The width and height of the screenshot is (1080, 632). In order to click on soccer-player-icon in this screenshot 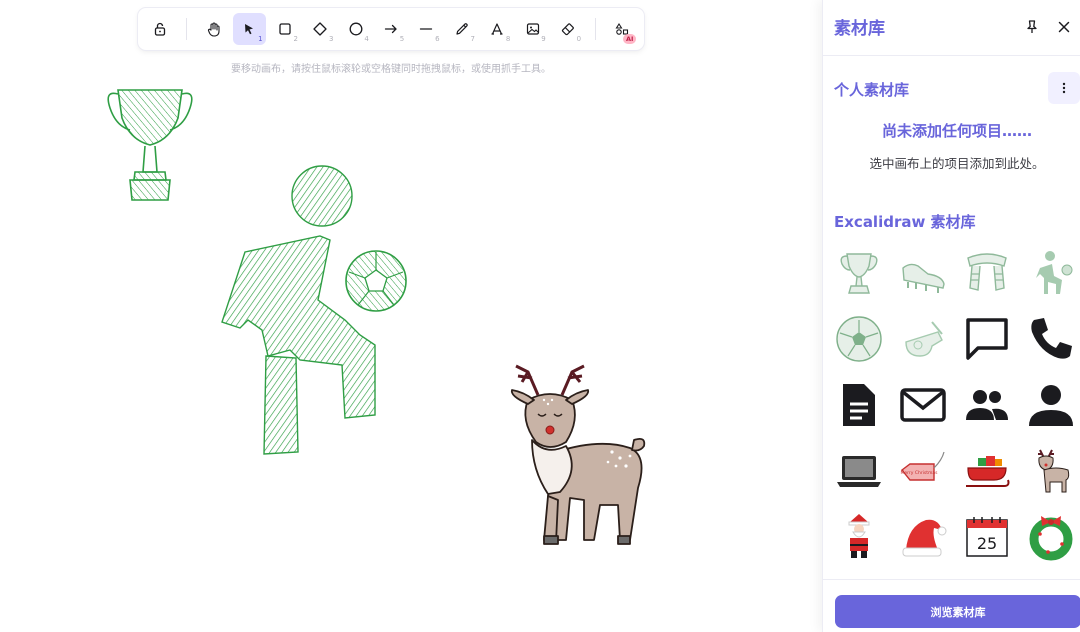, I will do `click(1054, 272)`.